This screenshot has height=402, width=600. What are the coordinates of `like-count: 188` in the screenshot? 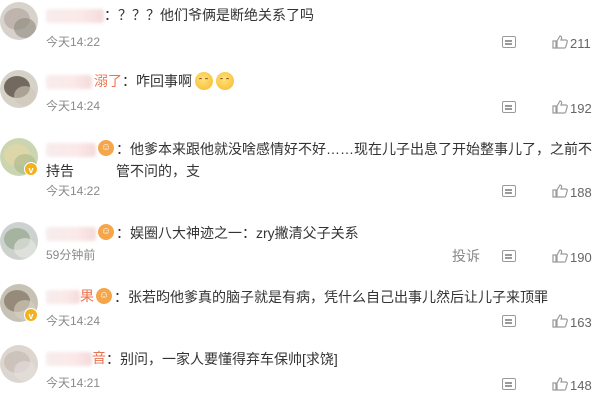 It's located at (581, 192).